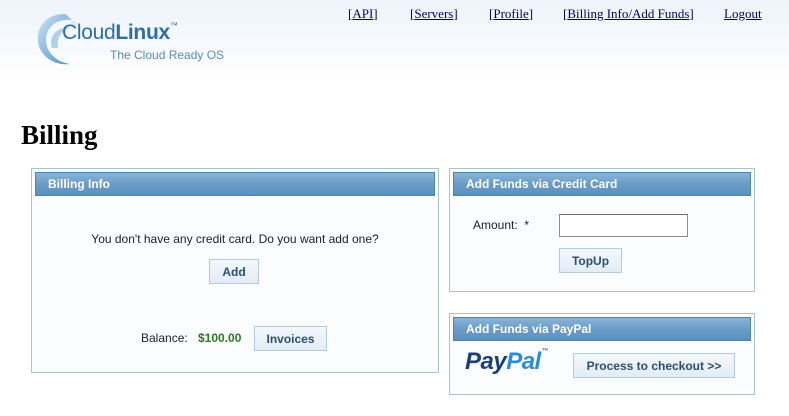 The height and width of the screenshot is (416, 789). I want to click on amount-input, so click(623, 225).